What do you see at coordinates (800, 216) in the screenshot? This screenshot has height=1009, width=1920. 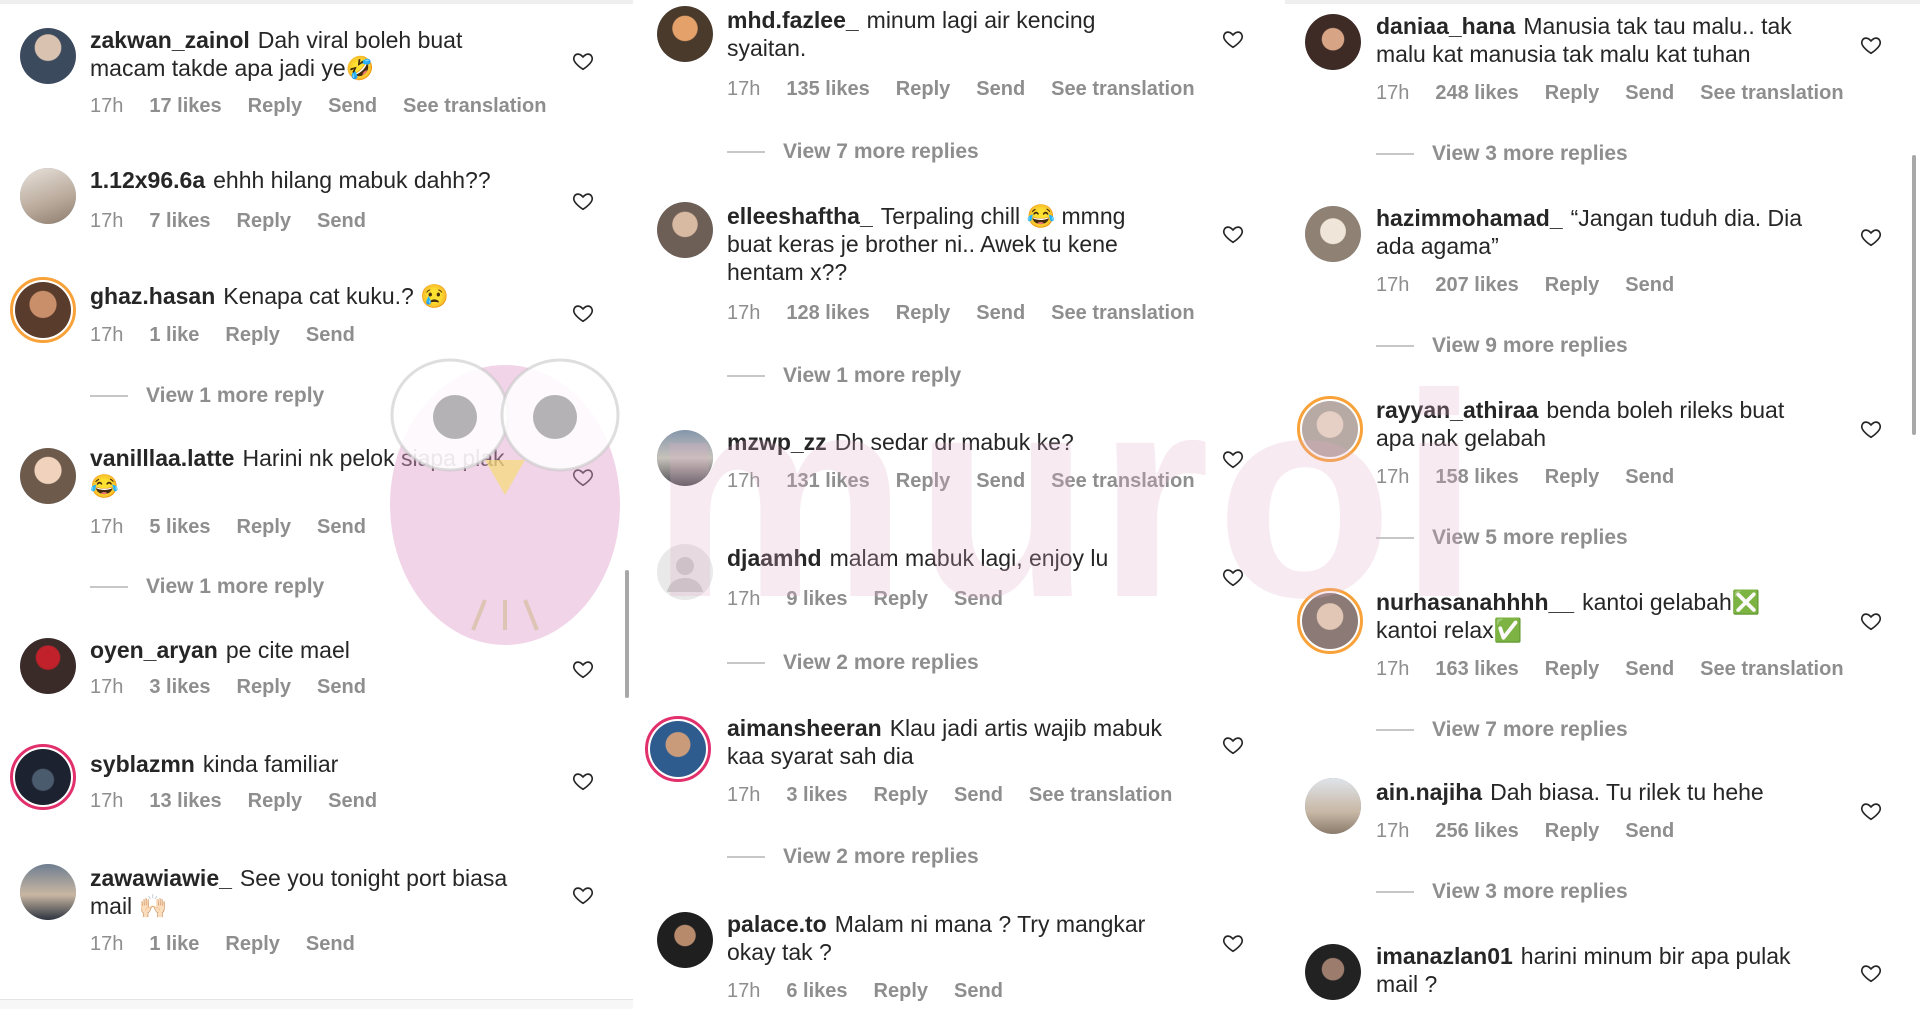 I see `comment-username: elleeshaftha_` at bounding box center [800, 216].